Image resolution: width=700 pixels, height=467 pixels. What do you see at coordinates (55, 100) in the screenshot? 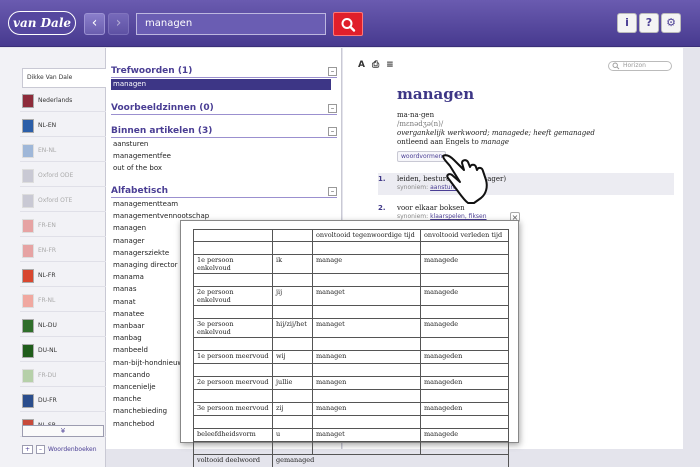
I see `dictionary-label: Nederlands` at bounding box center [55, 100].